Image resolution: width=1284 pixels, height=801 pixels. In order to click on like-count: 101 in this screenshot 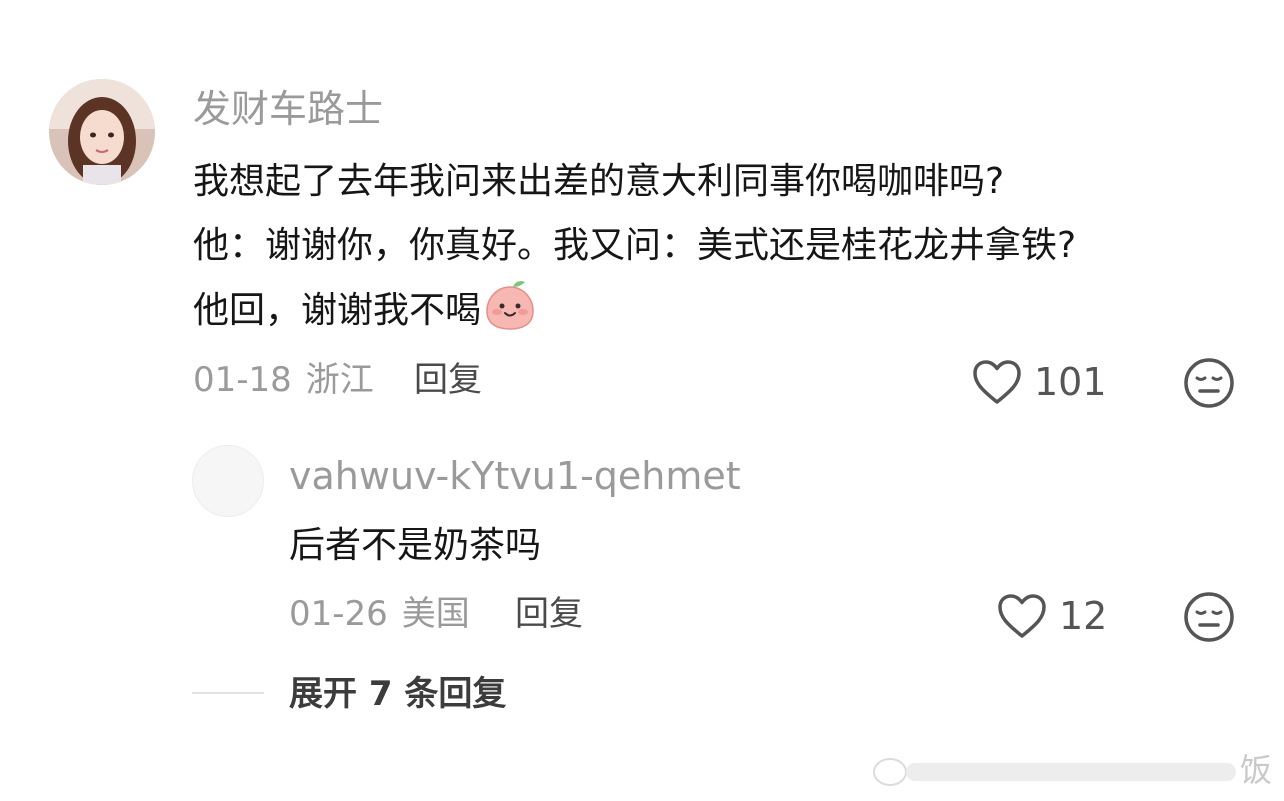, I will do `click(1070, 382)`.